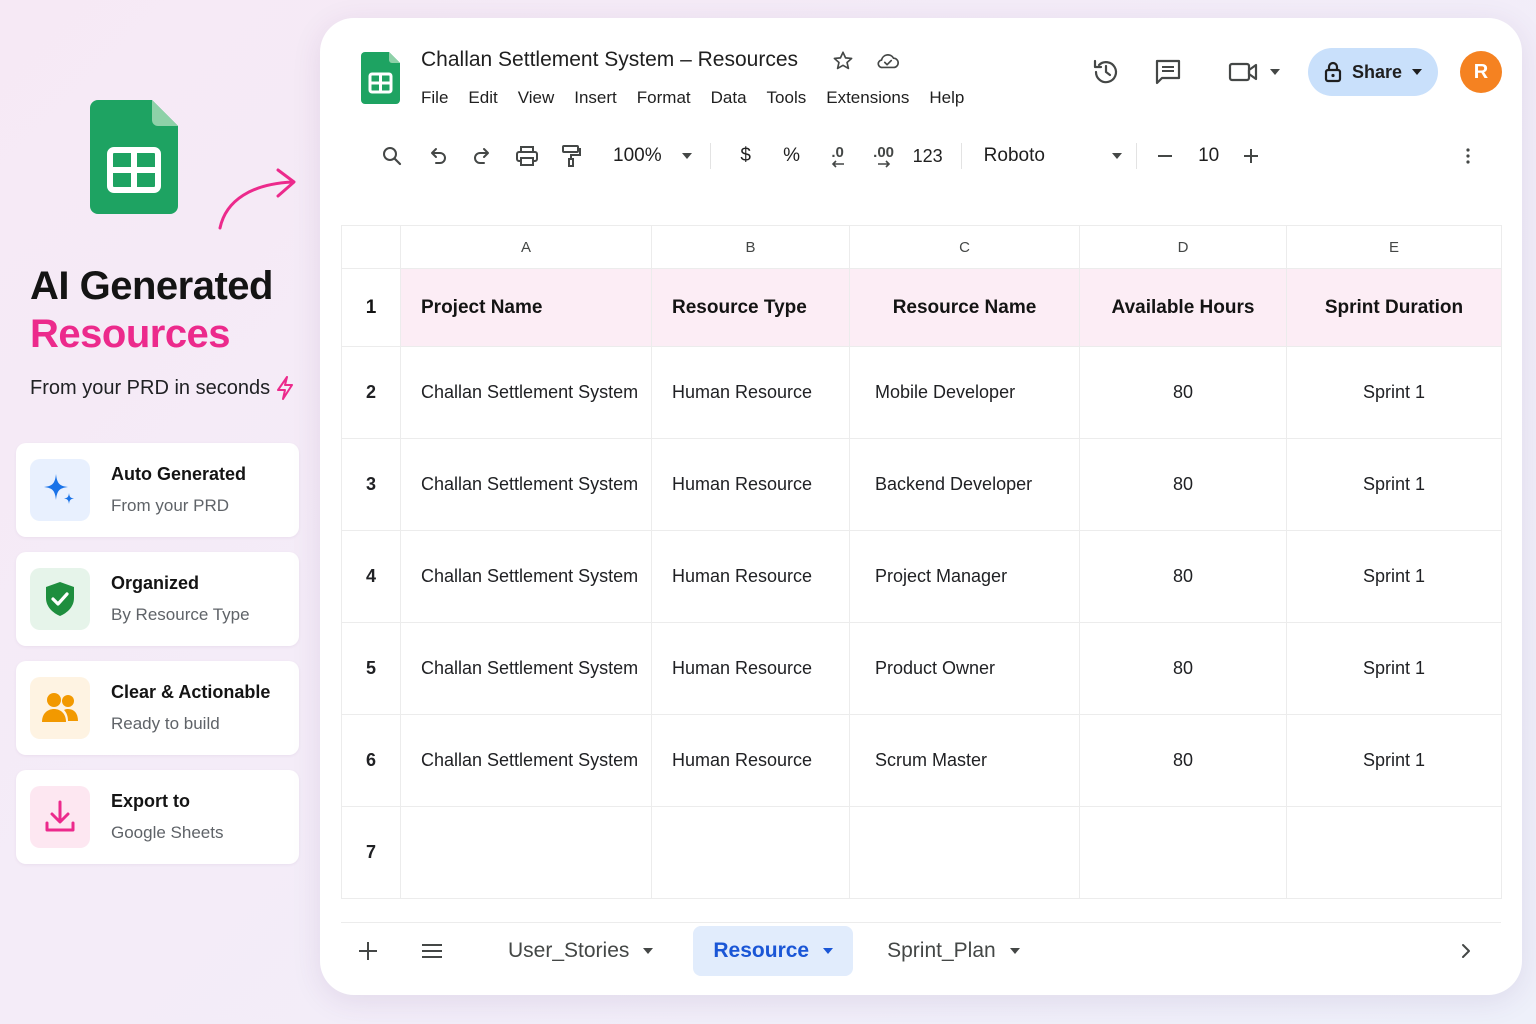 The image size is (1536, 1024). Describe the element at coordinates (792, 156) in the screenshot. I see `percent-format-button: %` at that location.